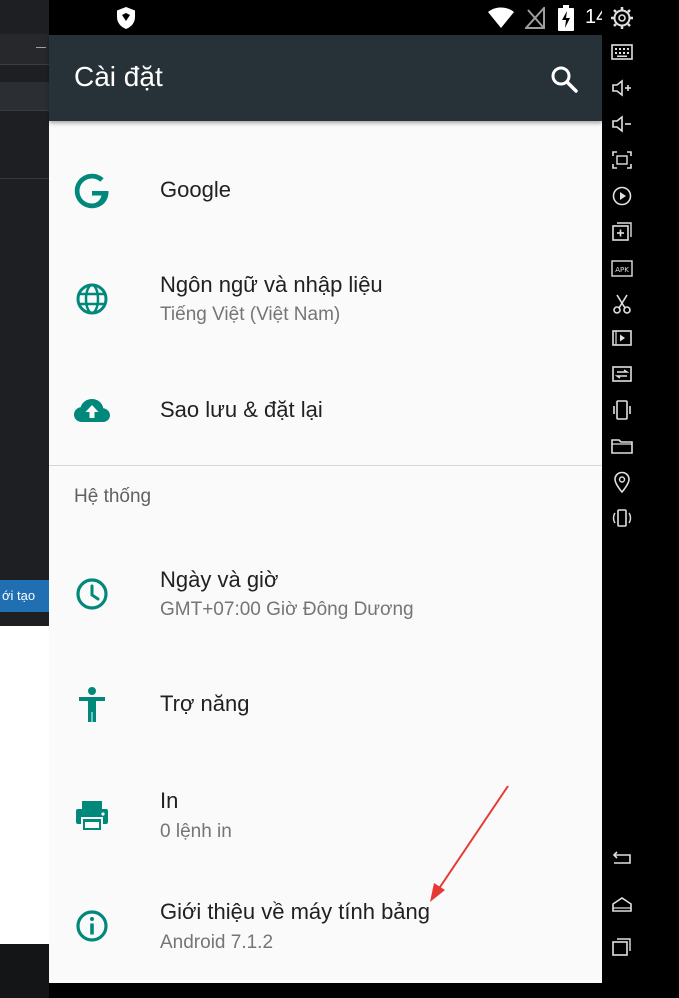 The width and height of the screenshot is (679, 998). I want to click on app-bar: Cài đặt, so click(325, 78).